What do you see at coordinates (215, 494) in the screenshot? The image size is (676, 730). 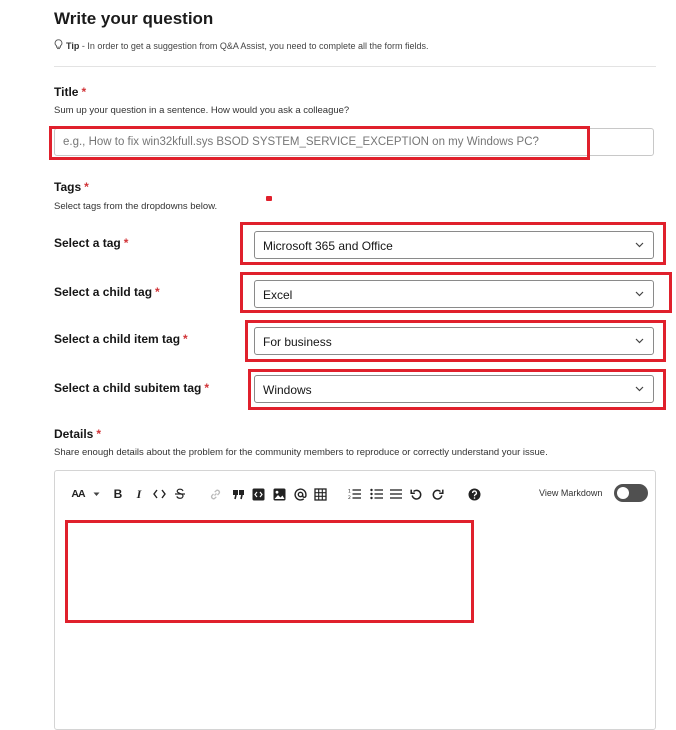 I see `link-icon` at bounding box center [215, 494].